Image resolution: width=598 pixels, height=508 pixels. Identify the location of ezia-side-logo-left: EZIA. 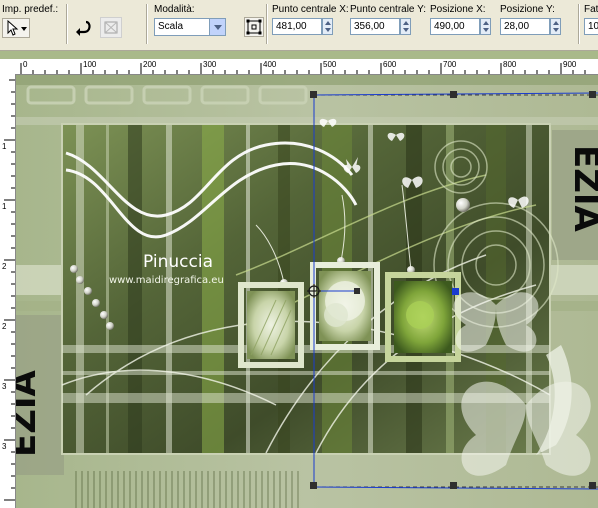
(30, 413).